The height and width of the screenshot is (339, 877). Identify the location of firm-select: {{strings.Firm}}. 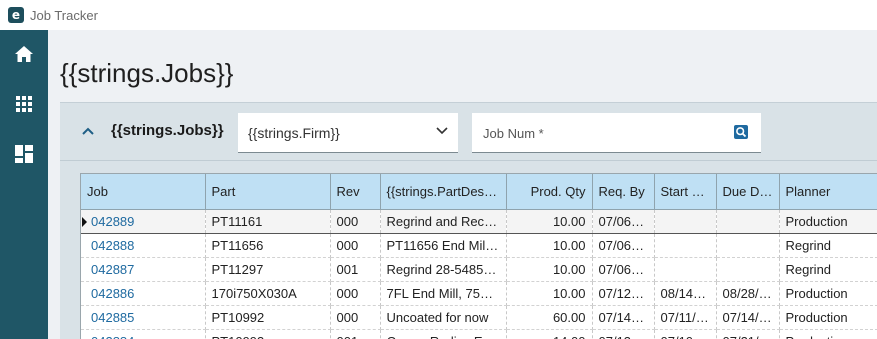
(348, 133).